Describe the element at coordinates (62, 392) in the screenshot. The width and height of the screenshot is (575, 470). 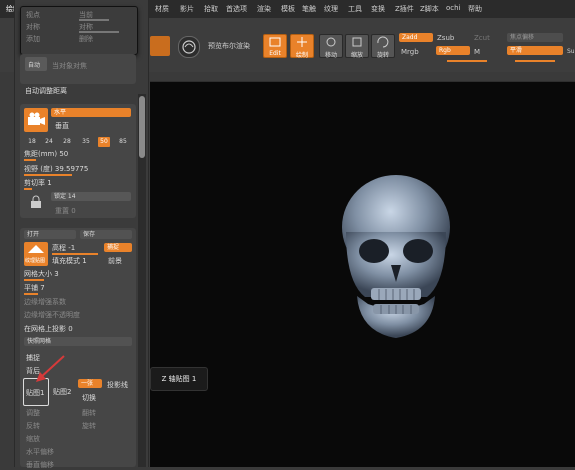
I see `map2-button: 贴图2` at that location.